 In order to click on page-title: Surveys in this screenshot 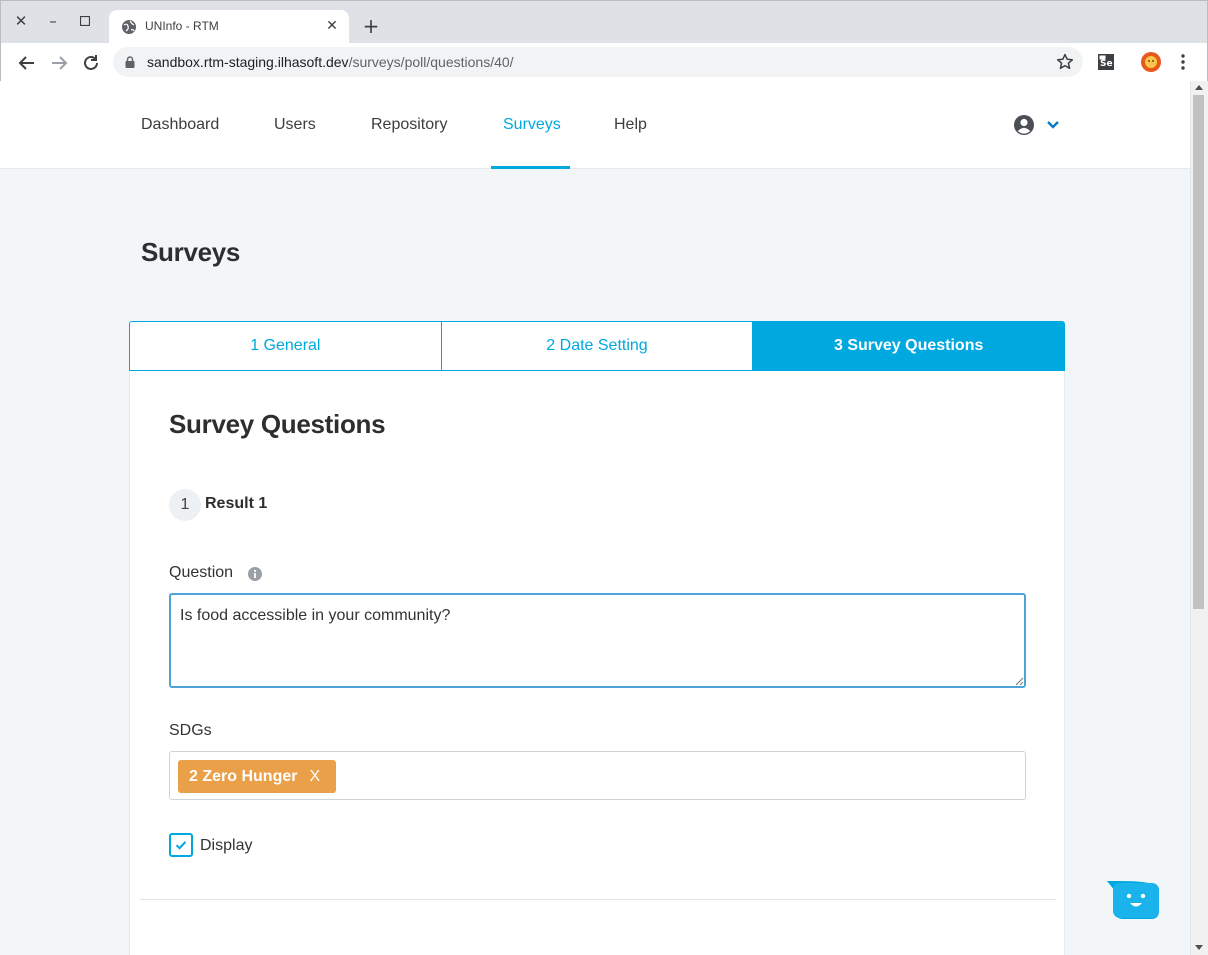, I will do `click(191, 252)`.